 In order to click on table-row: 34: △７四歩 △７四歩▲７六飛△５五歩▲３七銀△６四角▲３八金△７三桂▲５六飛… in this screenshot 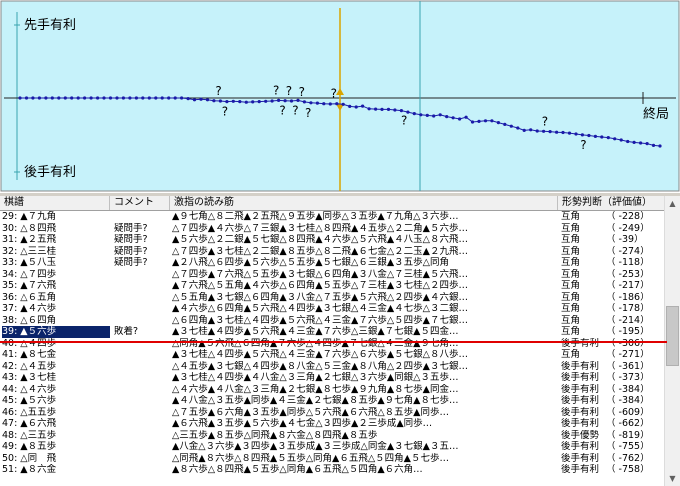, I will do `click(332, 275)`.